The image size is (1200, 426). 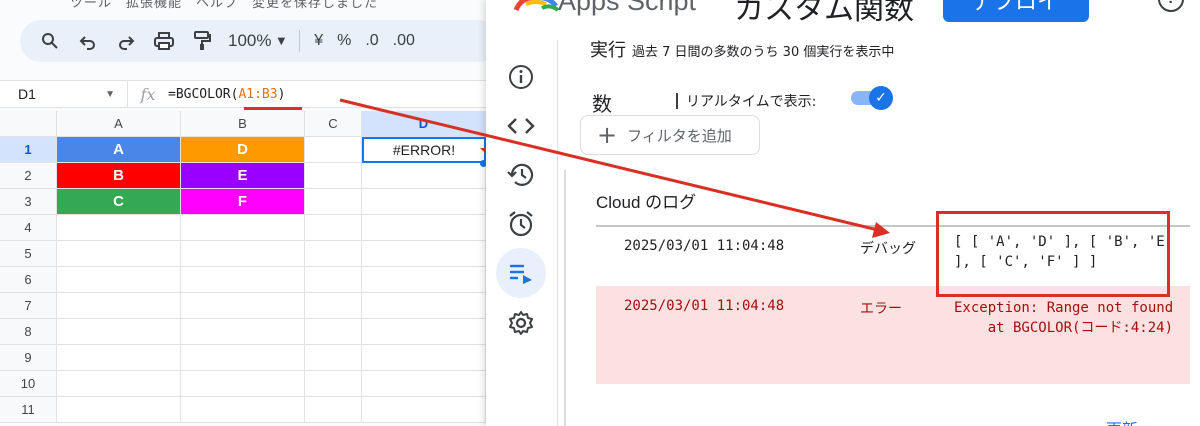 I want to click on settings-icon, so click(x=521, y=323).